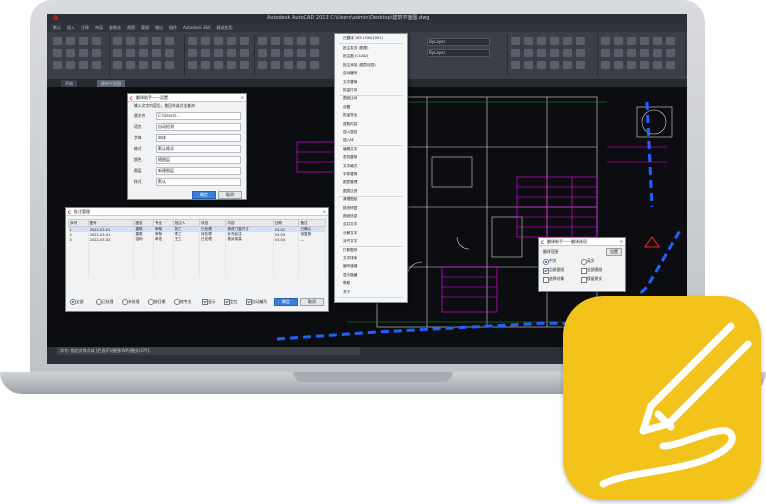  Describe the element at coordinates (312, 223) in the screenshot. I see `column-header: 备注` at that location.